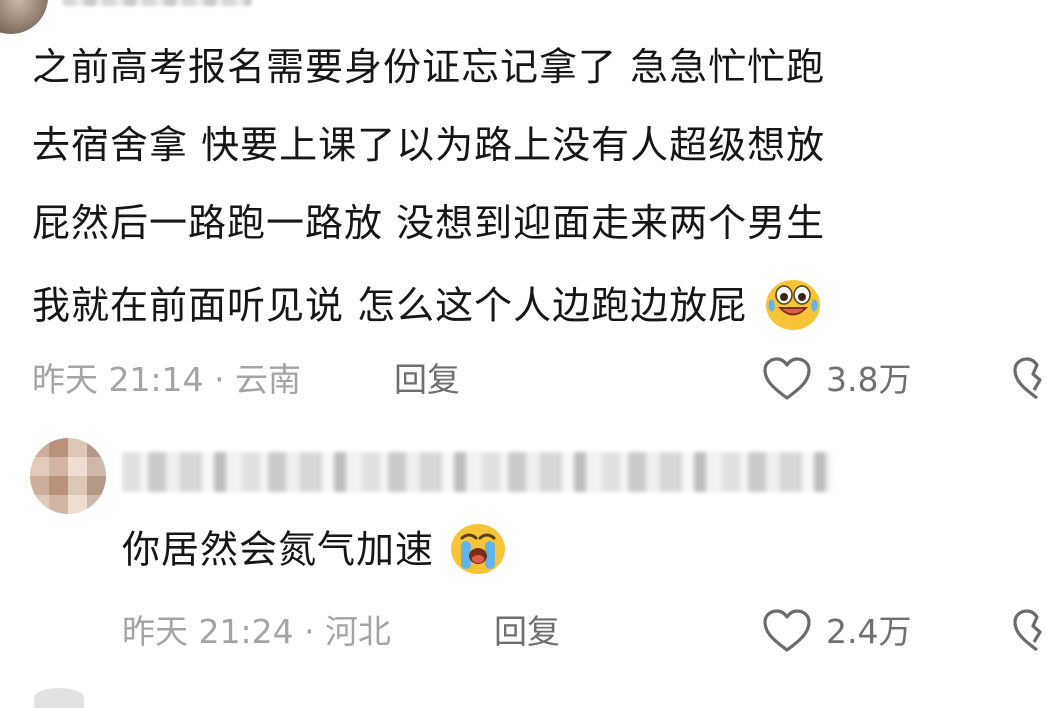 This screenshot has height=708, width=1047. Describe the element at coordinates (477, 472) in the screenshot. I see `reply-username-blurred` at that location.